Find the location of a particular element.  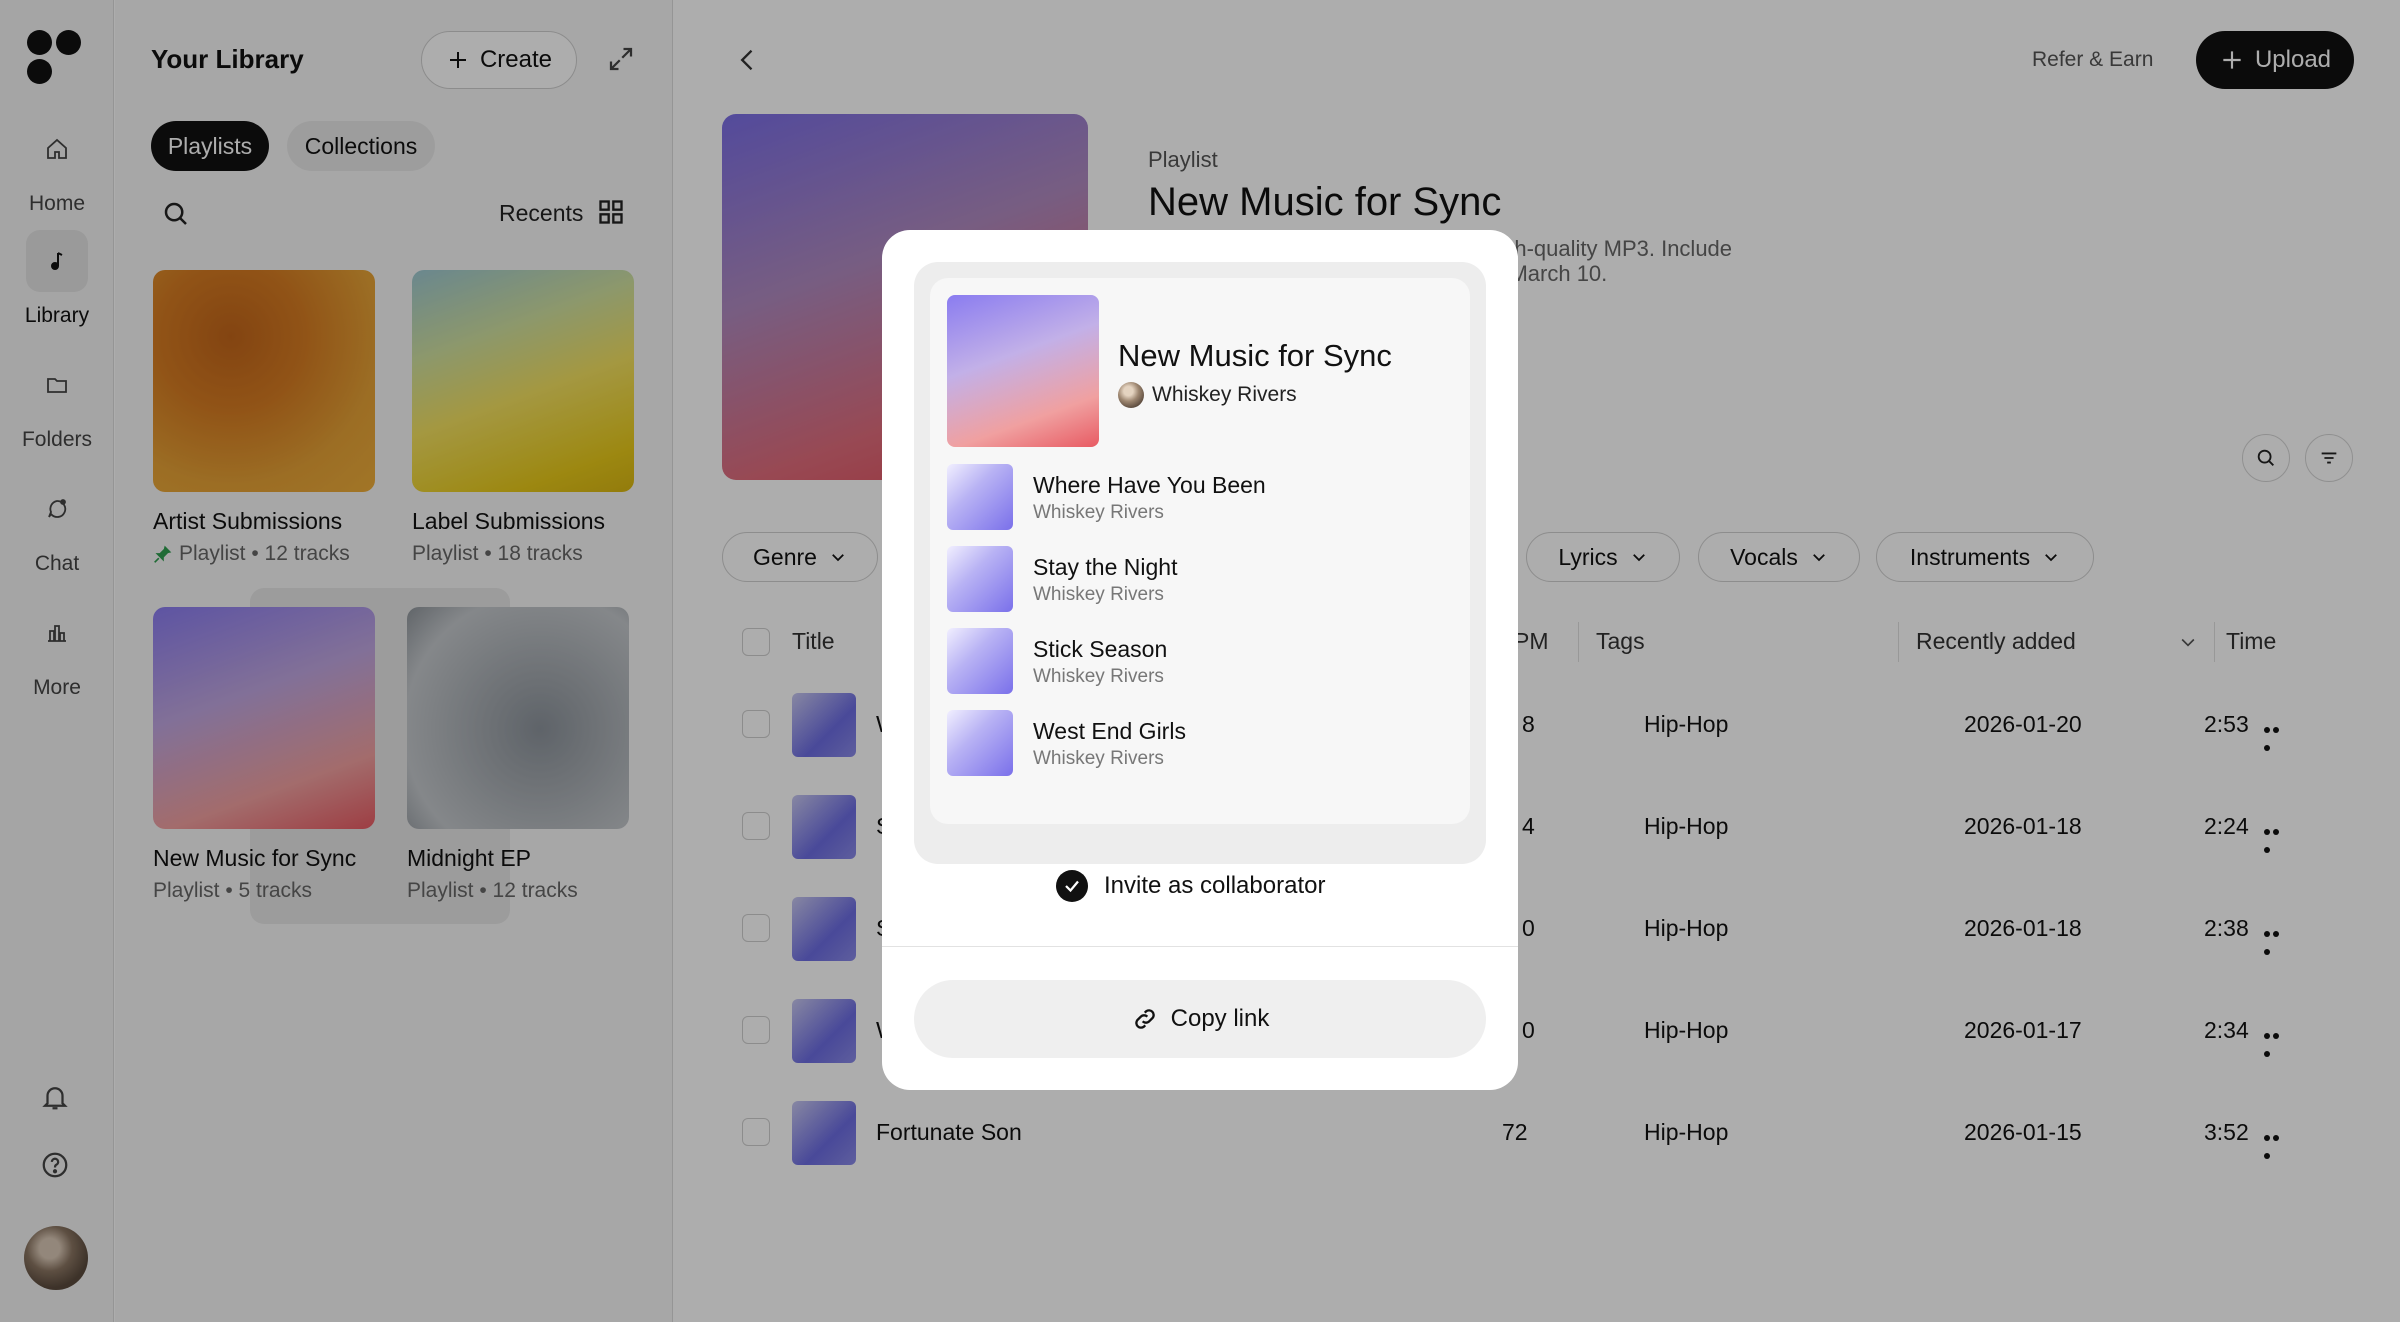

copy-link-label: Copy link is located at coordinates (1220, 1018).